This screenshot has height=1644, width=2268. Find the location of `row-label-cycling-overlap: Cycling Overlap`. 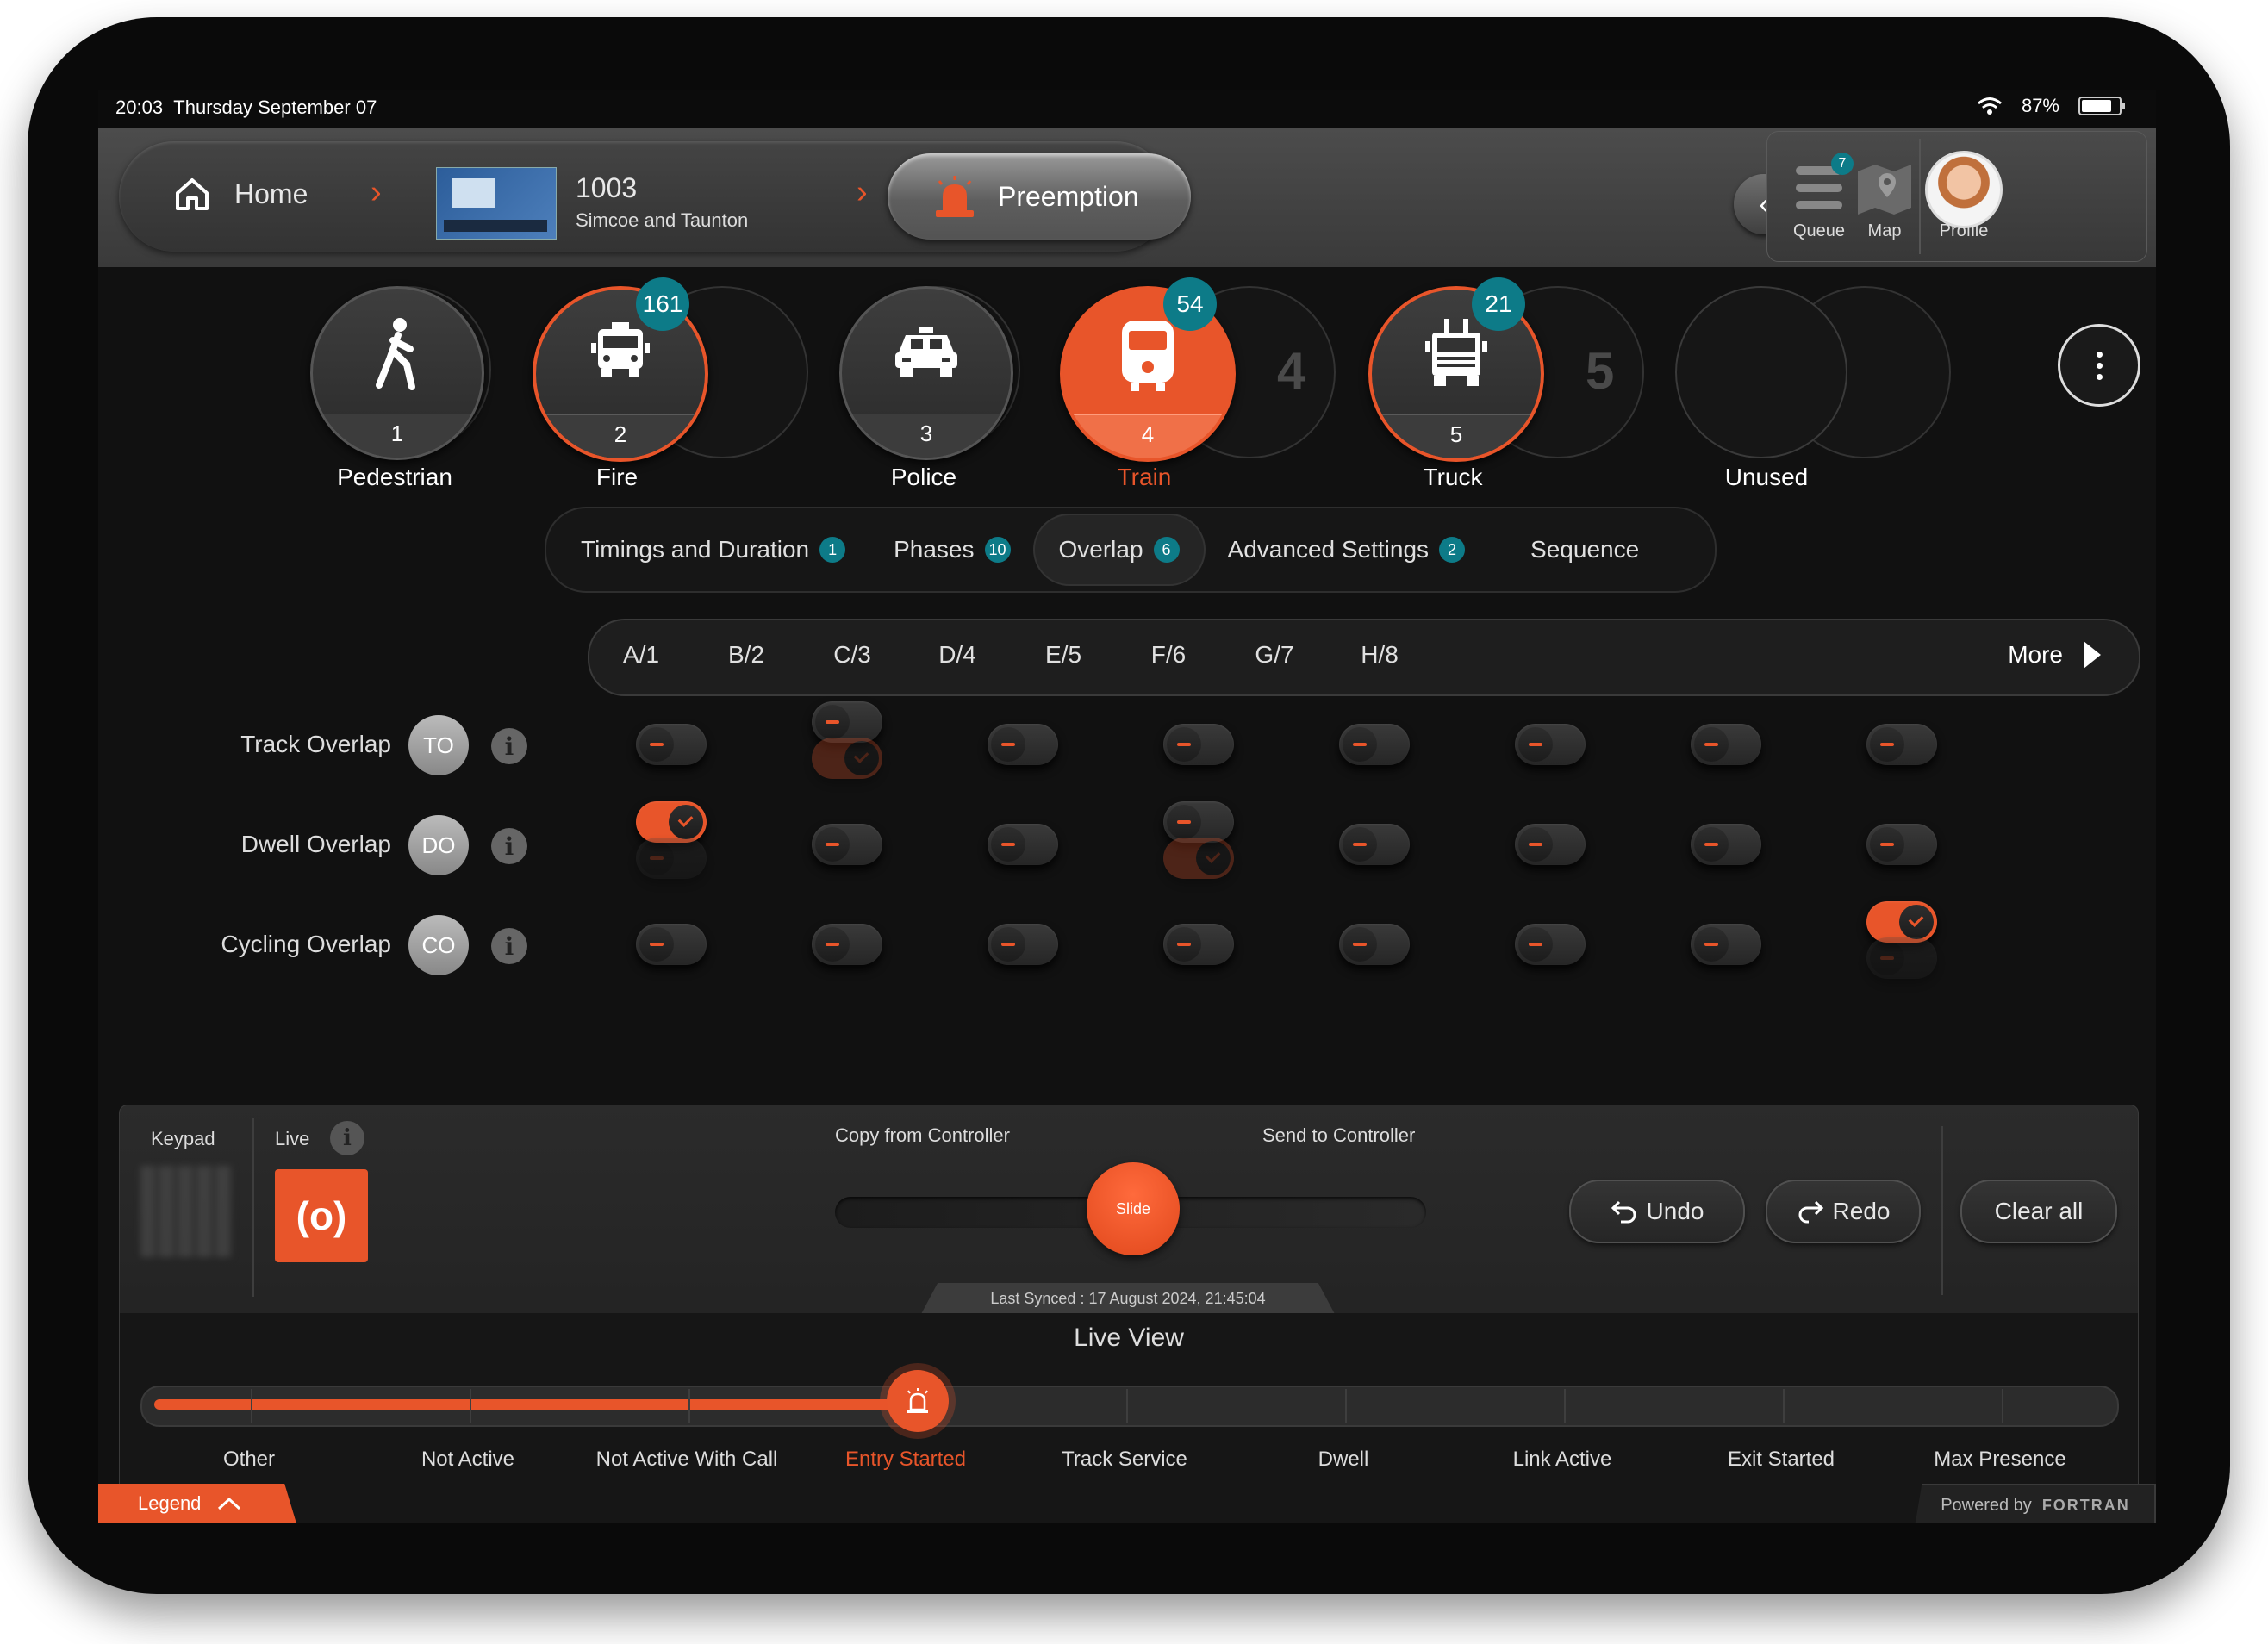

row-label-cycling-overlap: Cycling Overlap is located at coordinates (306, 944).